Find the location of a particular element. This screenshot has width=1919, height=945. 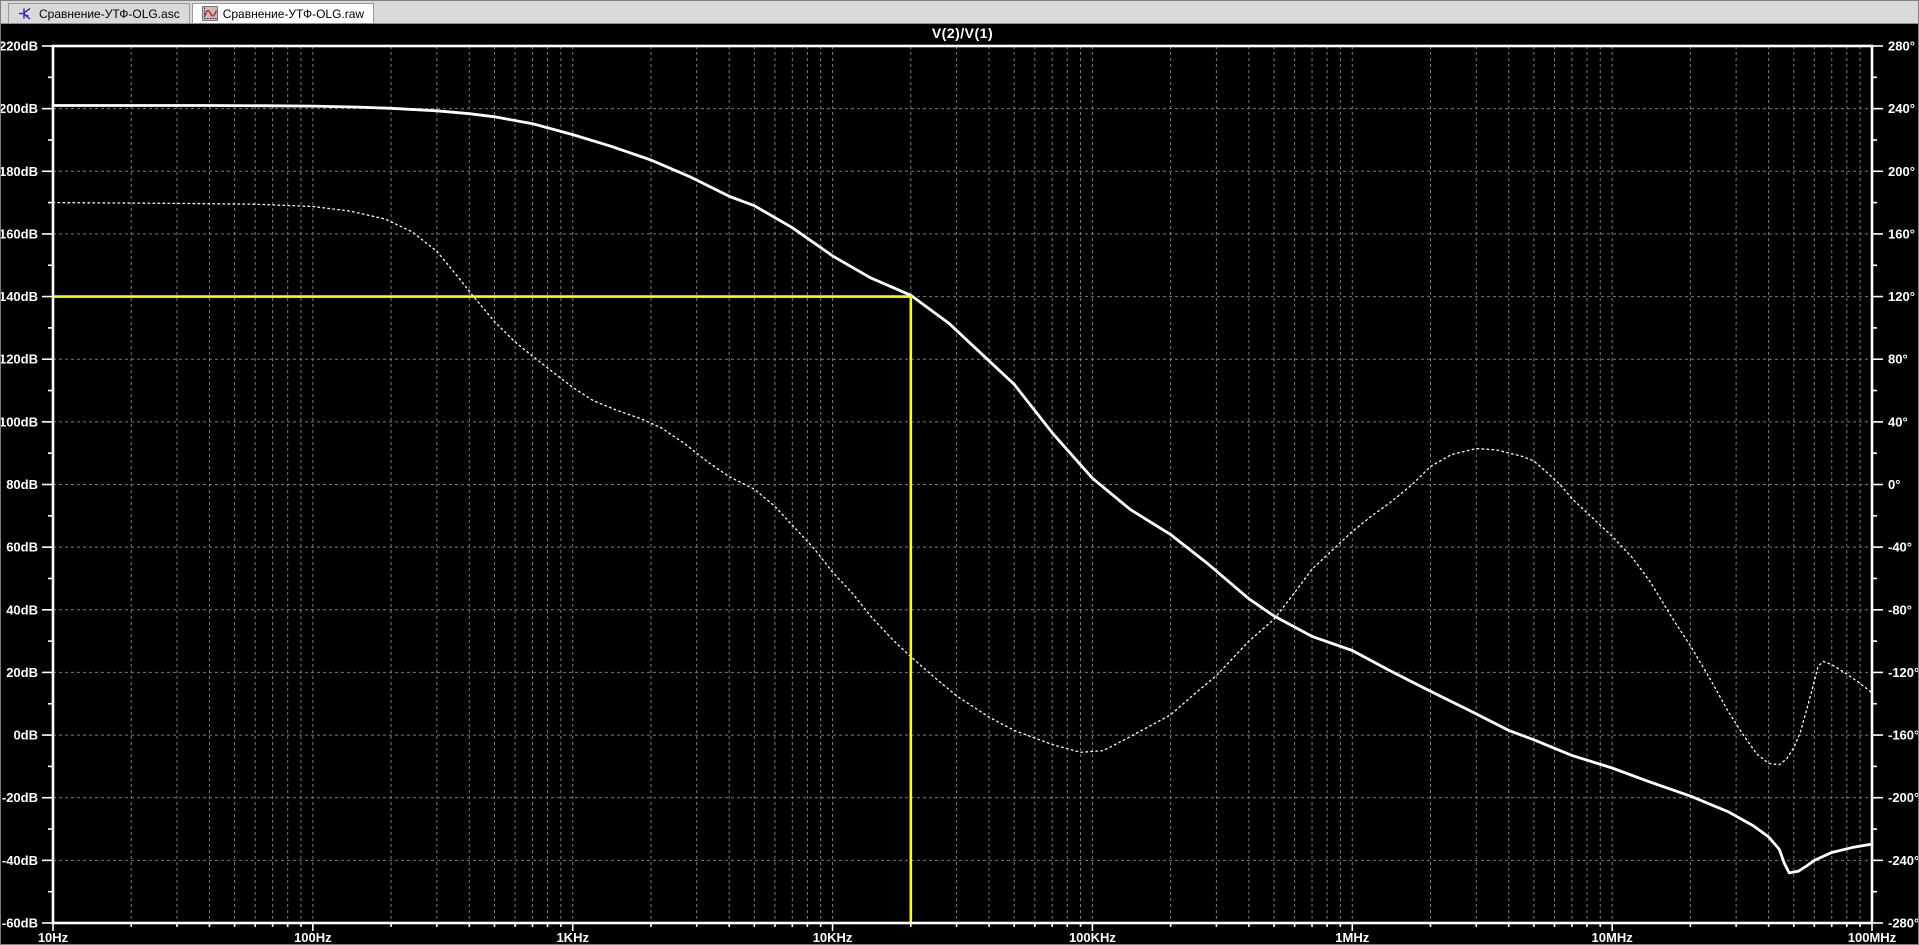

y-right-tick-label: -240° is located at coordinates (1903, 860).